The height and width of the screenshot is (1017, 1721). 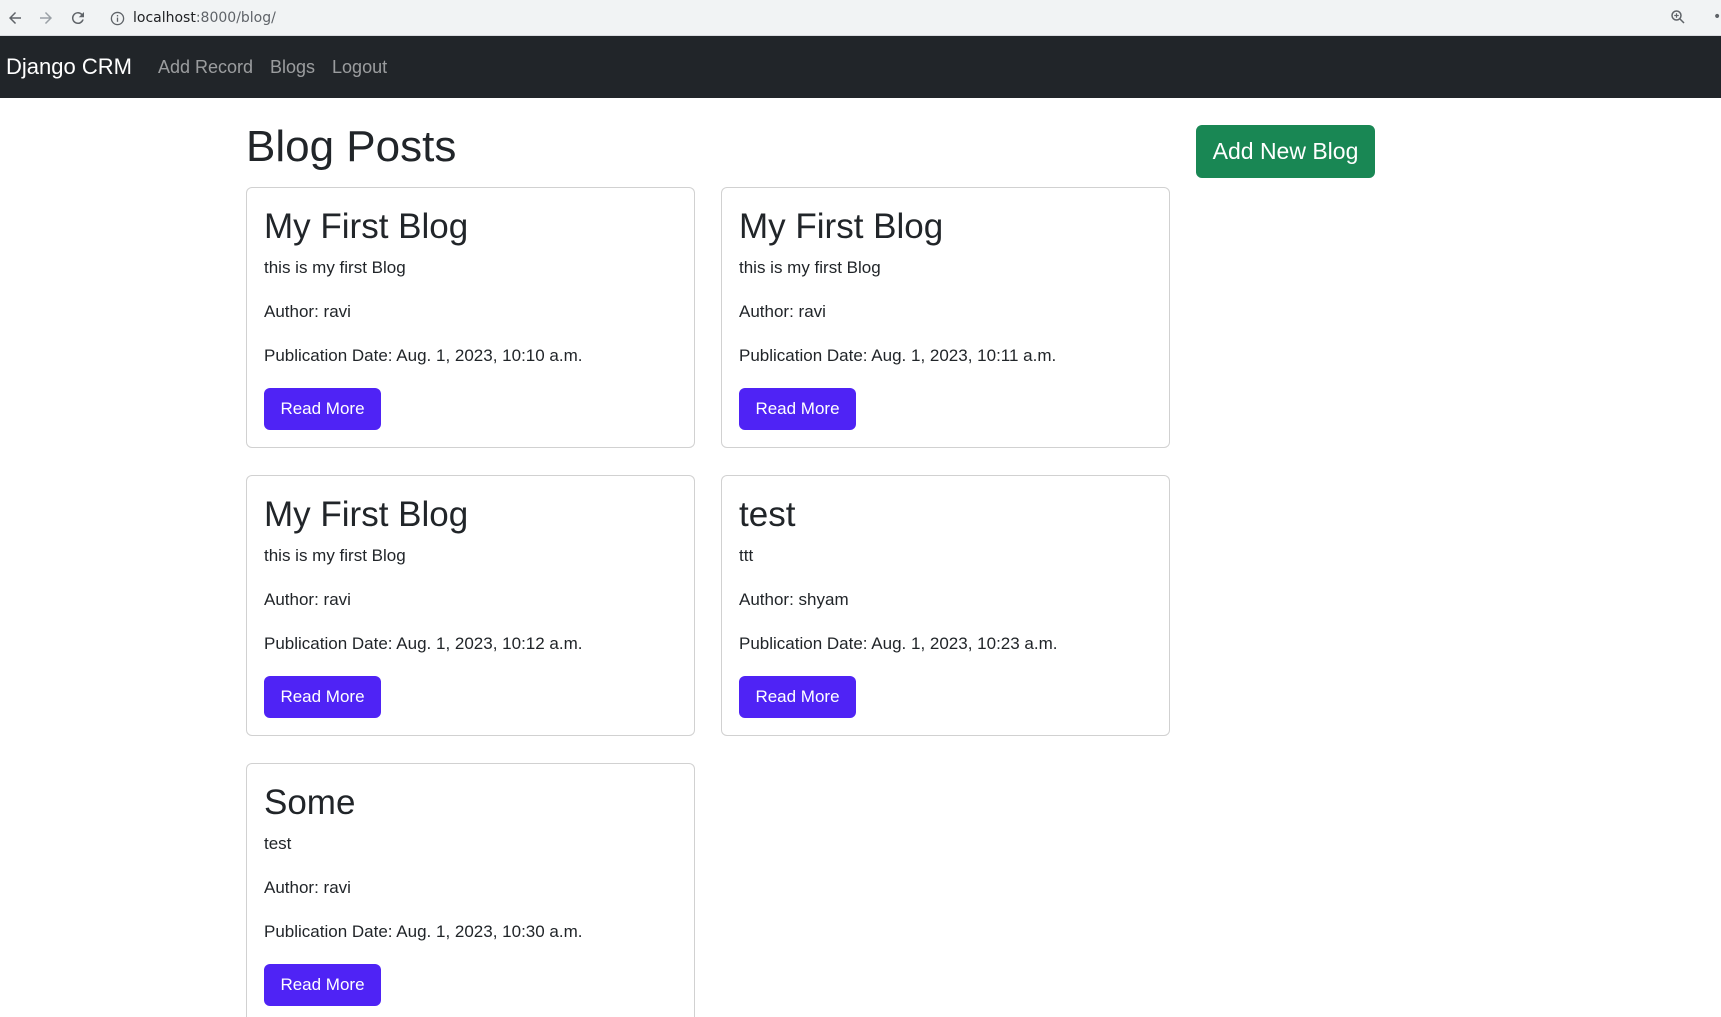 I want to click on browser-toolbar: localhost:8000/blog/ •, so click(x=860, y=18).